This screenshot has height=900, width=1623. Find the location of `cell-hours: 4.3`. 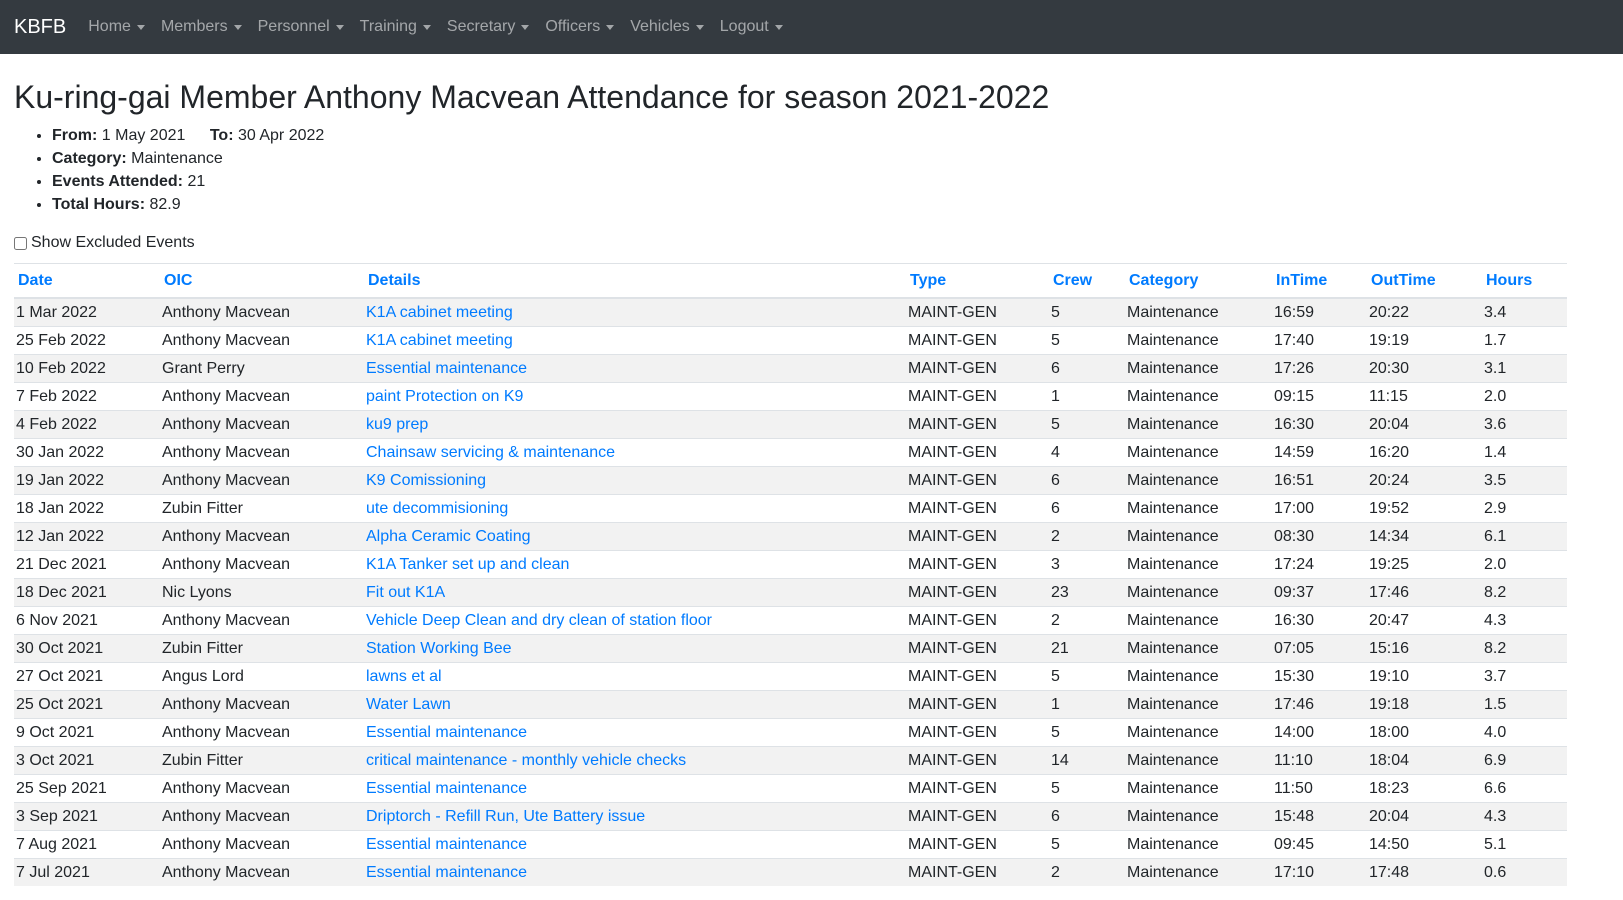

cell-hours: 4.3 is located at coordinates (1524, 620).